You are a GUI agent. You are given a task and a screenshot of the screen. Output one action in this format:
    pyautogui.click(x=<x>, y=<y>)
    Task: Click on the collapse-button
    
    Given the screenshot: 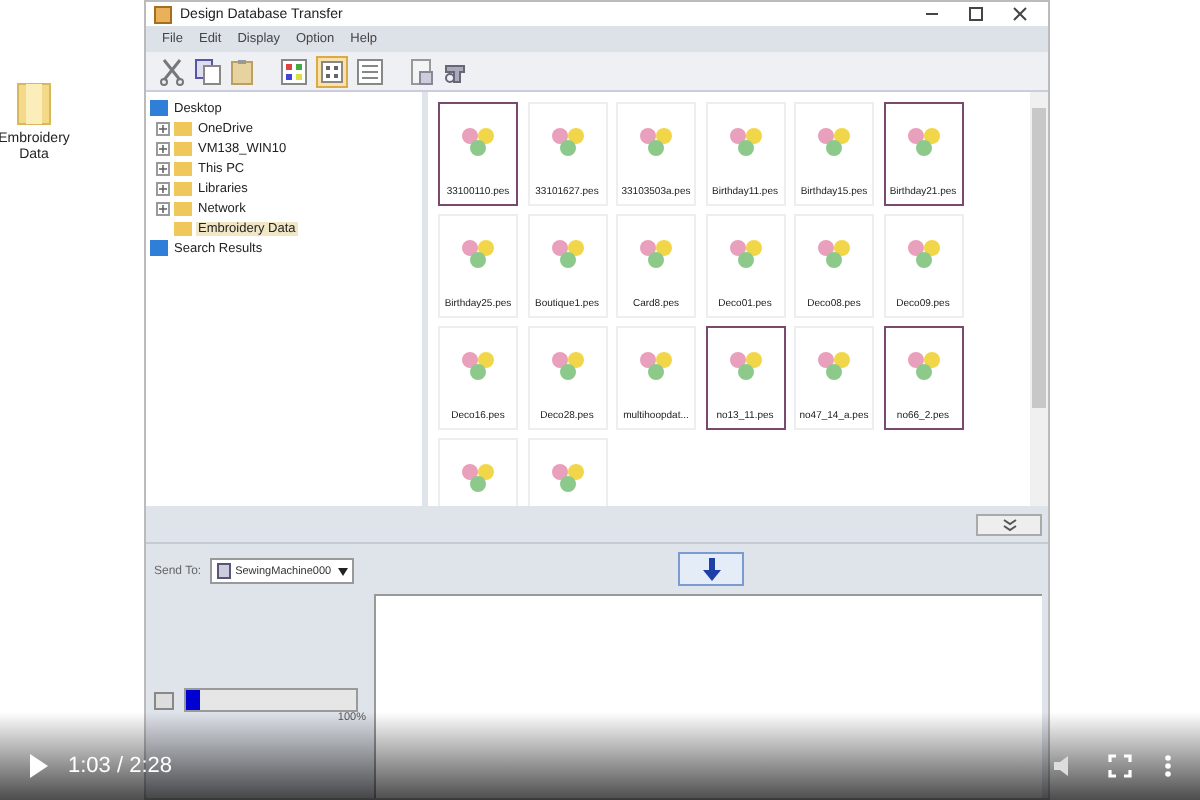 What is the action you would take?
    pyautogui.click(x=1009, y=524)
    